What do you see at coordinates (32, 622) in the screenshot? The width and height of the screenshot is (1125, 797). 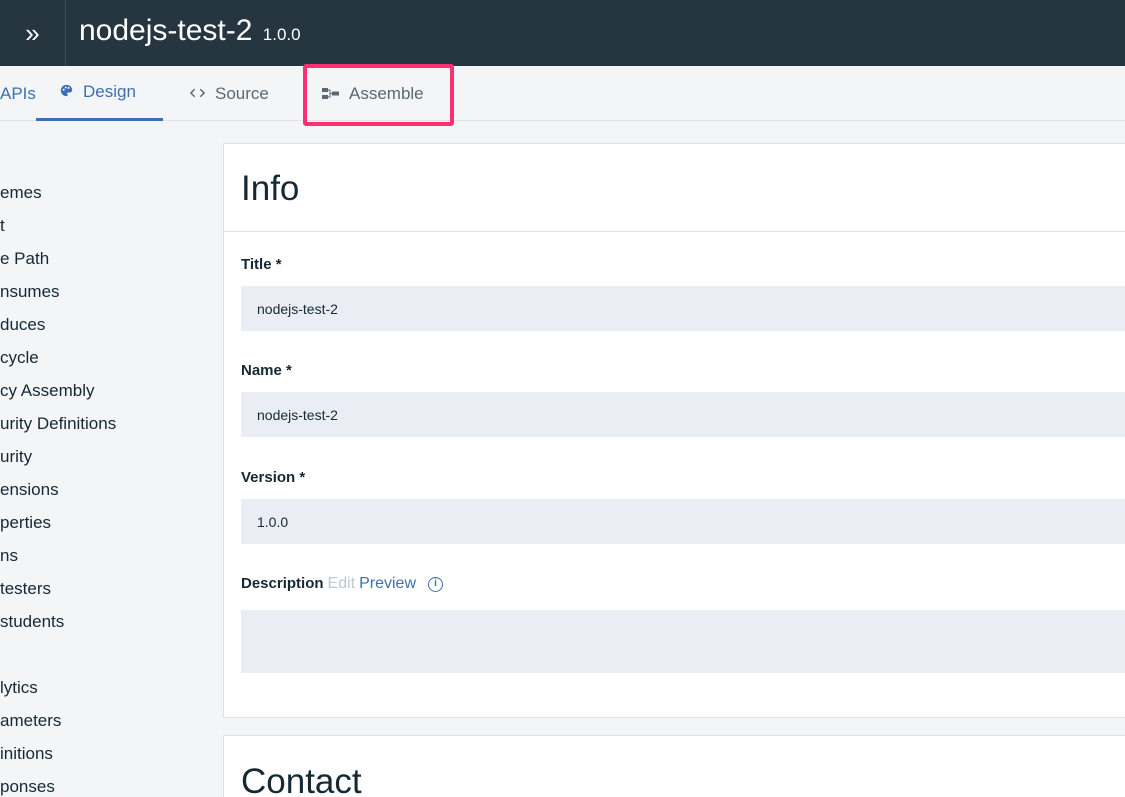 I see `sidebar-item-students: students` at bounding box center [32, 622].